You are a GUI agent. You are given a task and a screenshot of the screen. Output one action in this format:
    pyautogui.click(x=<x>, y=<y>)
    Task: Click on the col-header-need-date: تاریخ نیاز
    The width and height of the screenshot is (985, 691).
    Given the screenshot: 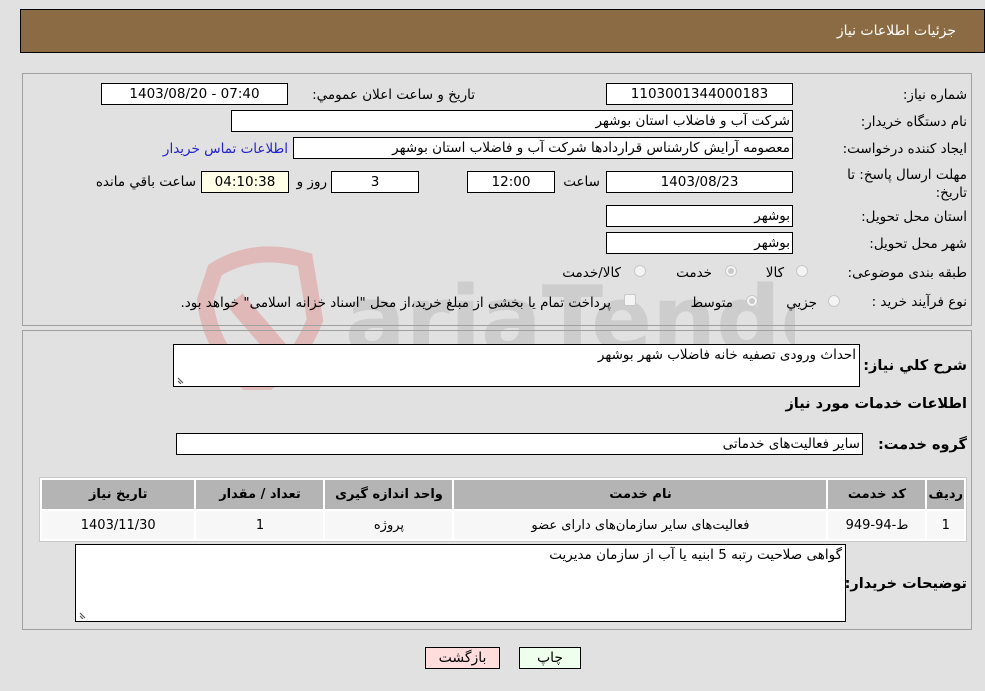 What is the action you would take?
    pyautogui.click(x=118, y=494)
    